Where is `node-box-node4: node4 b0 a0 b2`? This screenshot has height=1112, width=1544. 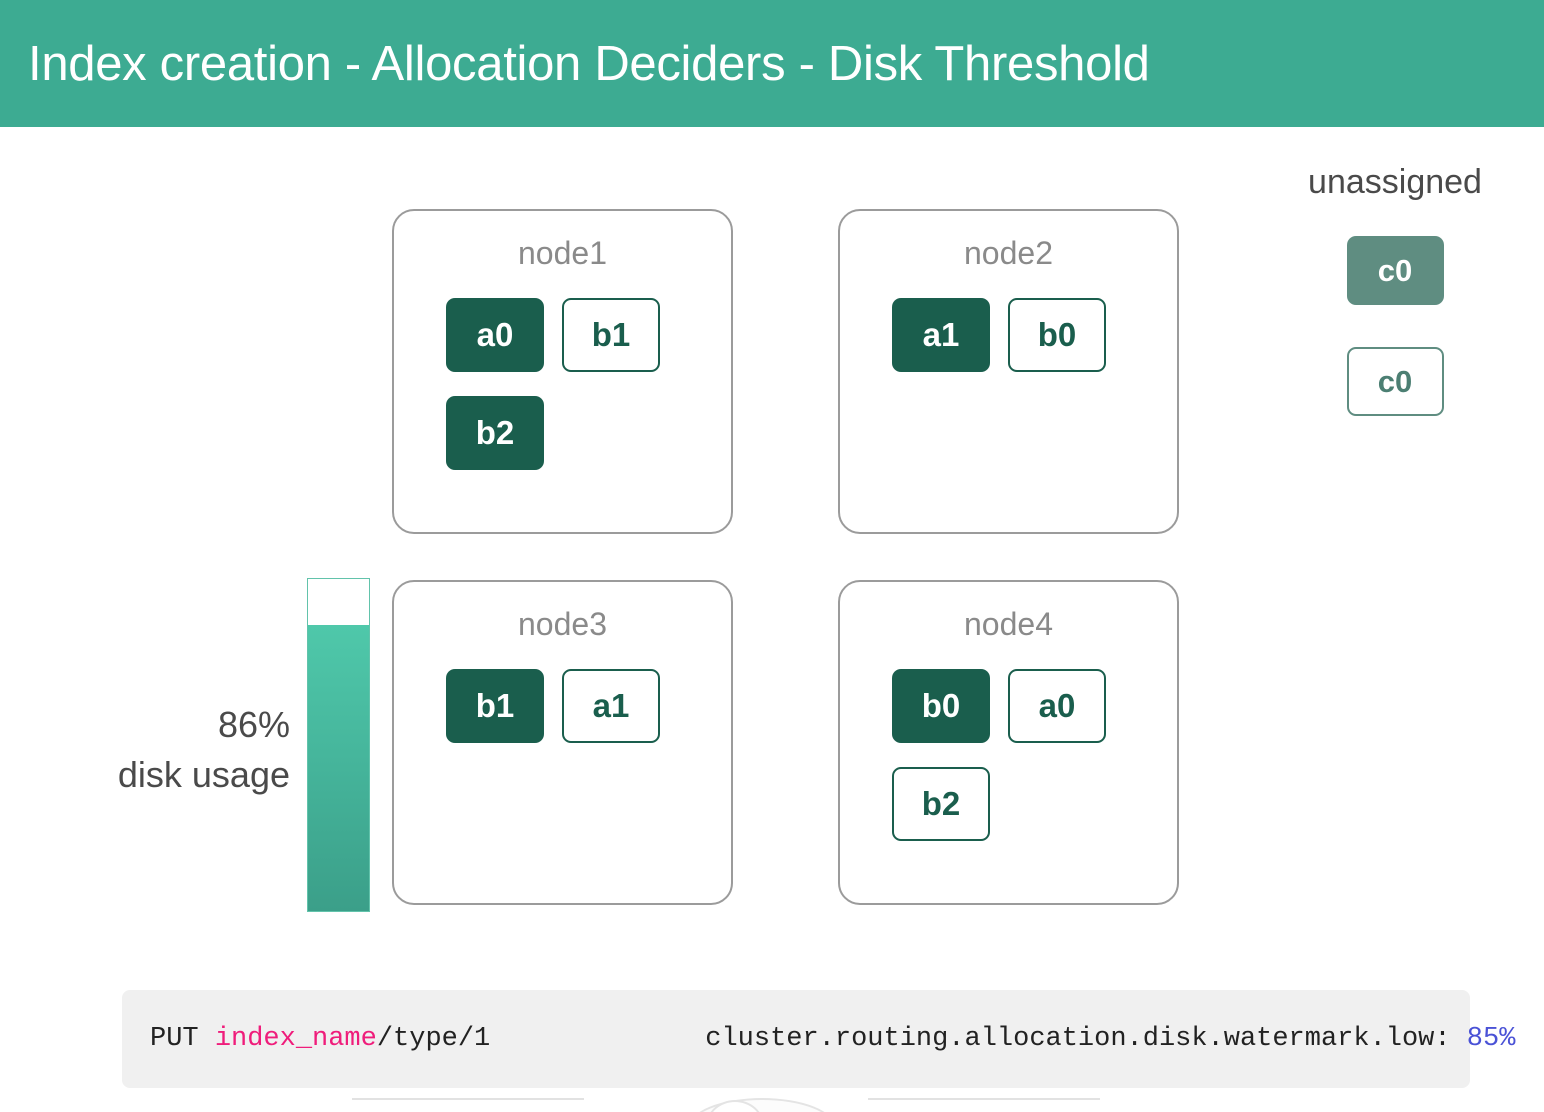
node-box-node4: node4 b0 a0 b2 is located at coordinates (1008, 742).